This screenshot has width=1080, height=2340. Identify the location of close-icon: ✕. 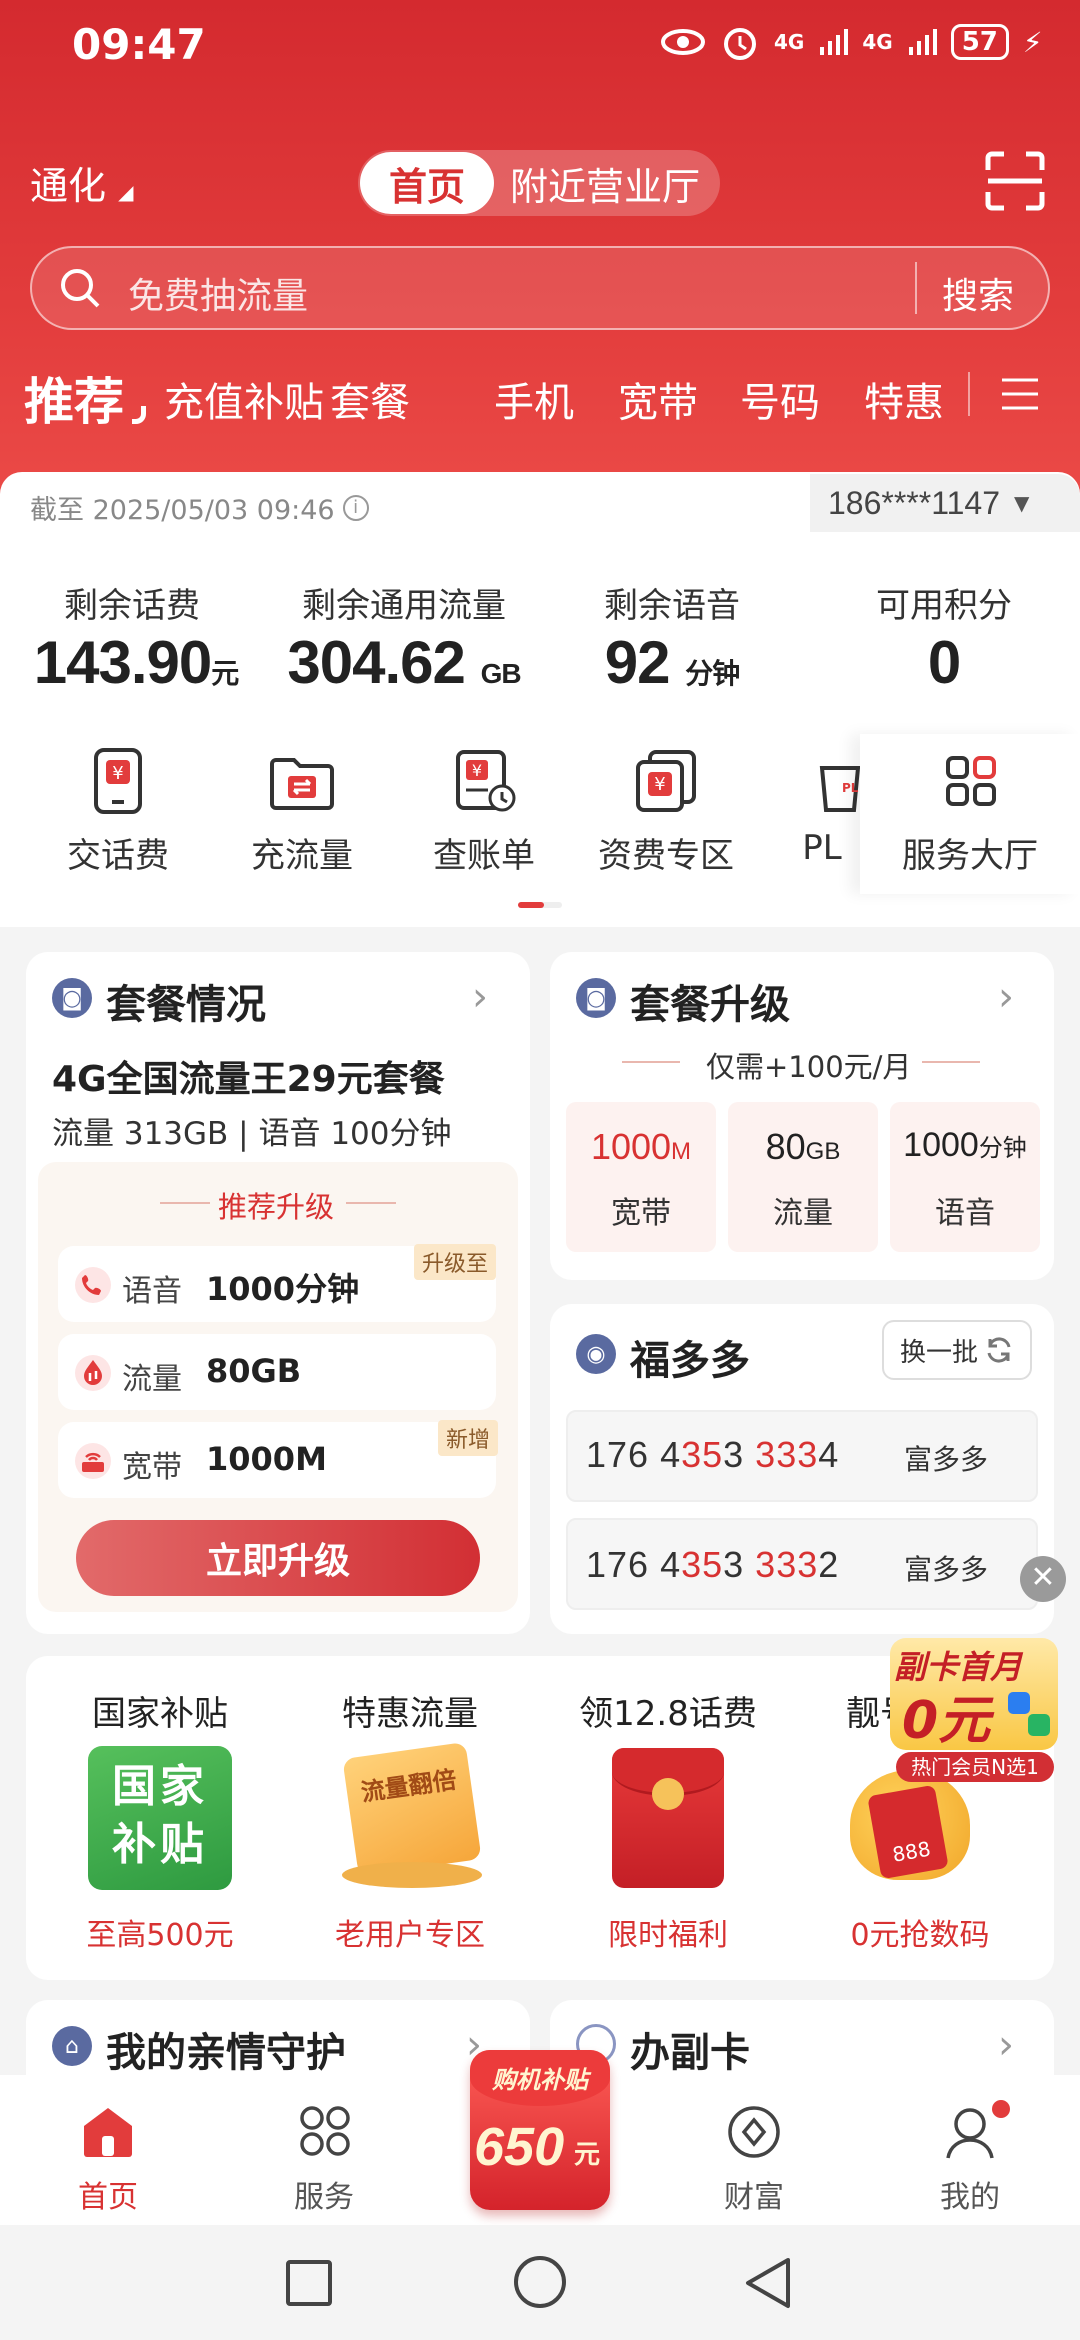
(1043, 1579).